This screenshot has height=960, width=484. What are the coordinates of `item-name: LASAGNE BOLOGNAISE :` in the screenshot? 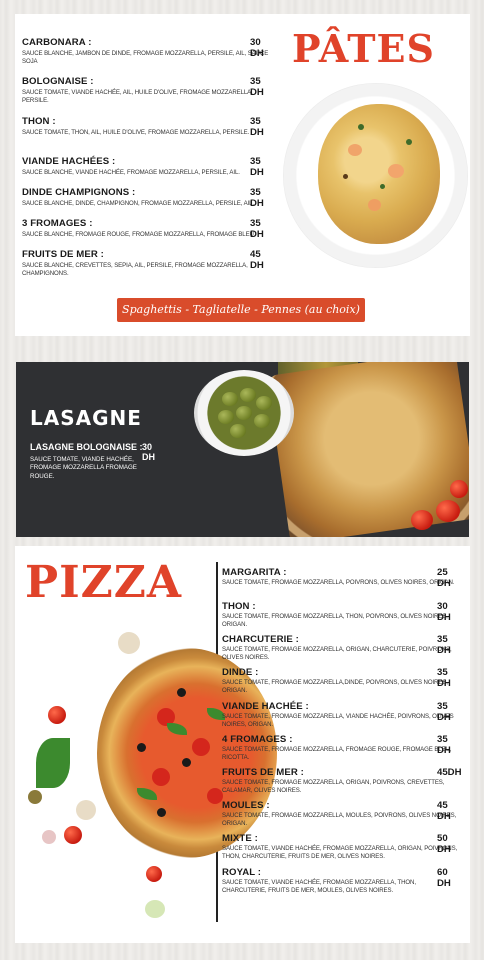 It's located at (86, 447).